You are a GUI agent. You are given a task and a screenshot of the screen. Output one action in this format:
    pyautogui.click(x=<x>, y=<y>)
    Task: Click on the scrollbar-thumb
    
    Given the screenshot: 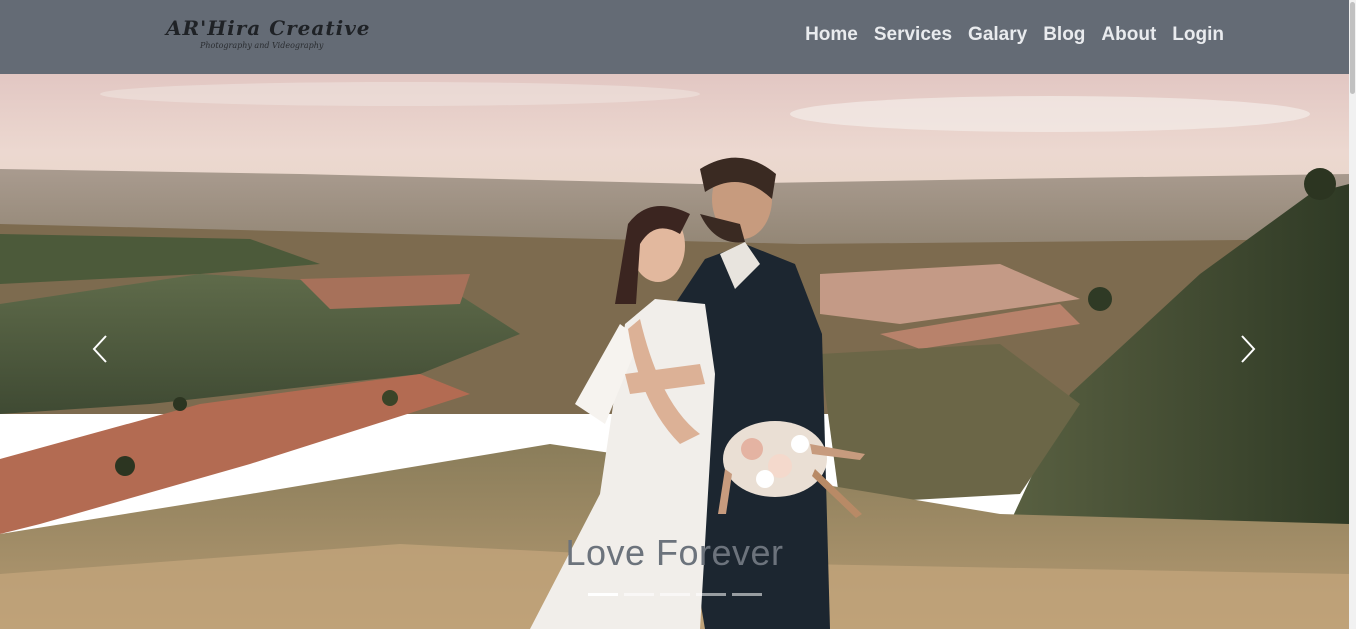 What is the action you would take?
    pyautogui.click(x=1352, y=48)
    